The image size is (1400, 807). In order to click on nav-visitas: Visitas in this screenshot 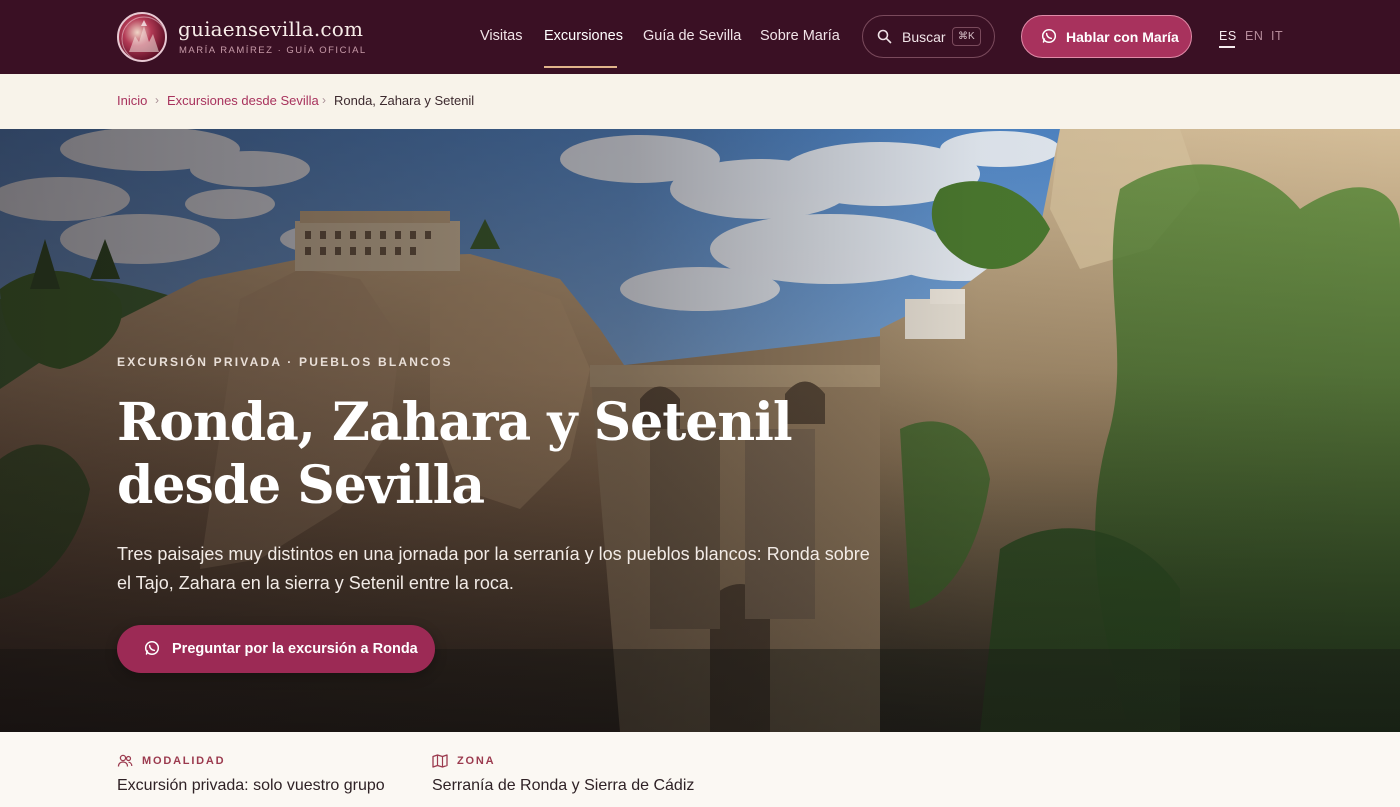, I will do `click(501, 36)`.